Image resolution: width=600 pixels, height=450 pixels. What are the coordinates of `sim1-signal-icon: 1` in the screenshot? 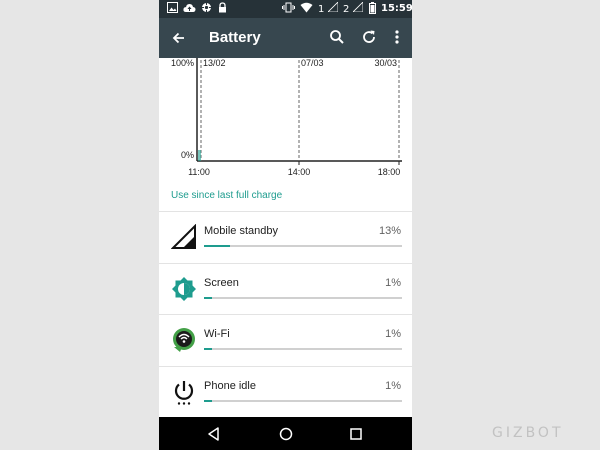 It's located at (328, 8).